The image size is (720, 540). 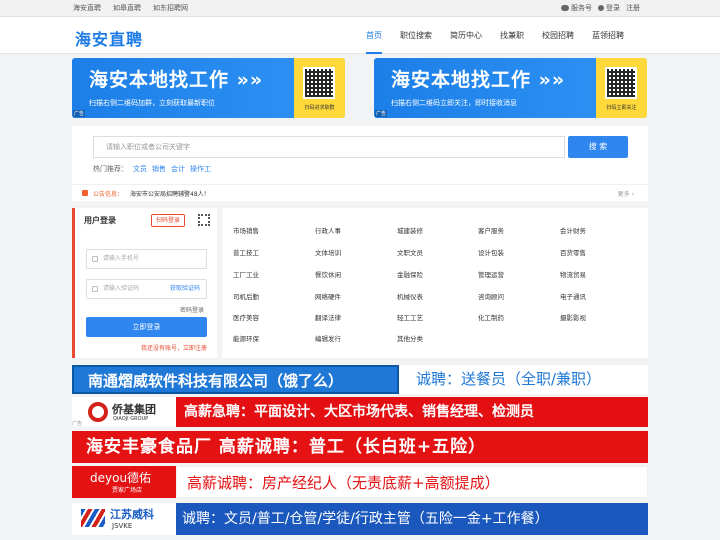 I want to click on hot-keywords: 热门推荐： 文员 销售 会计 操作工, so click(x=152, y=169).